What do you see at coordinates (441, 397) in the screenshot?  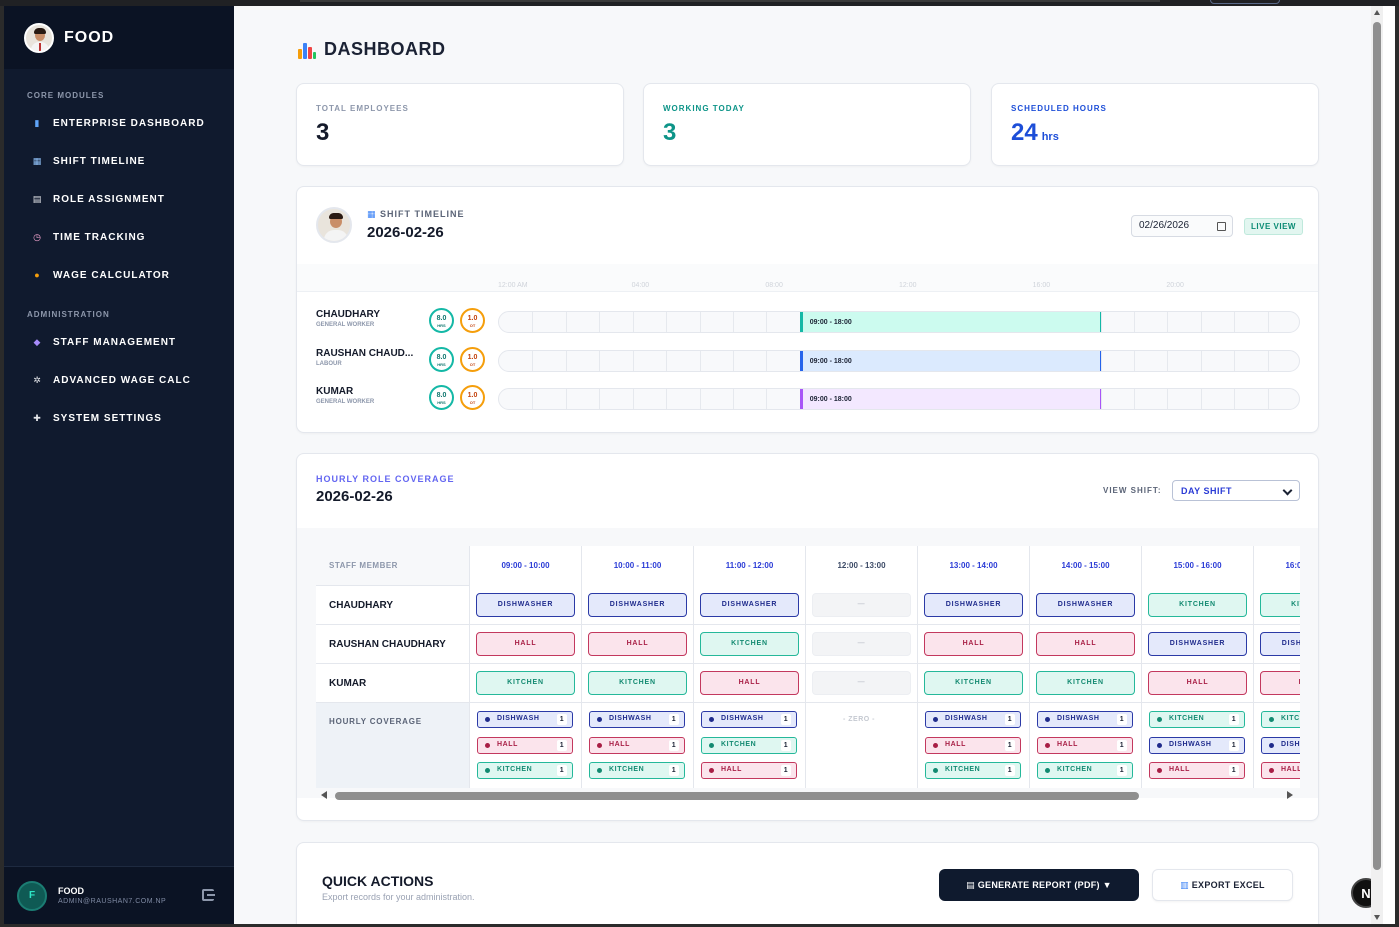 I see `hours-badge: 8.0 HRS` at bounding box center [441, 397].